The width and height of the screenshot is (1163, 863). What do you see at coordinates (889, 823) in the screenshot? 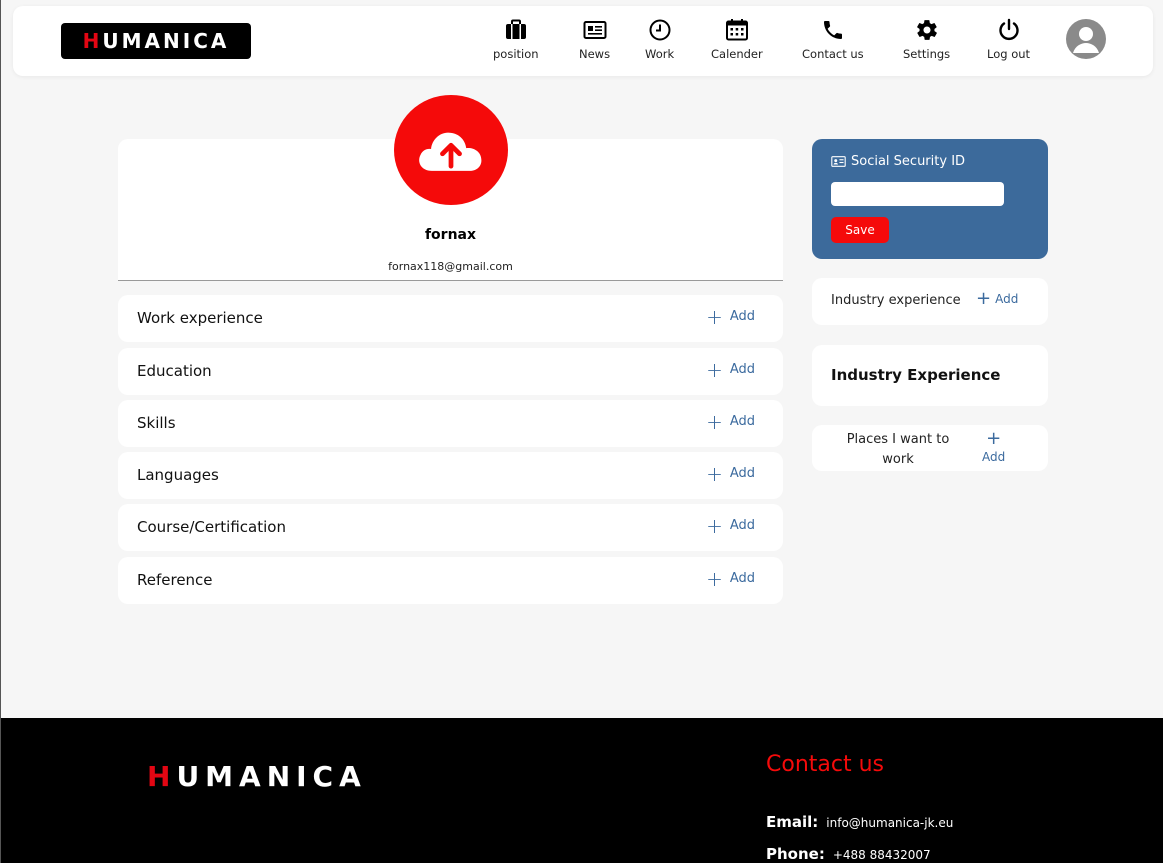
I see `footer-email-value: info@humanica-jk.eu` at bounding box center [889, 823].